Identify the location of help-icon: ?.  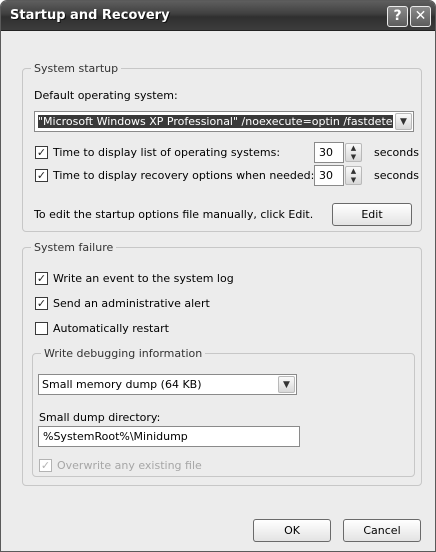
(397, 16).